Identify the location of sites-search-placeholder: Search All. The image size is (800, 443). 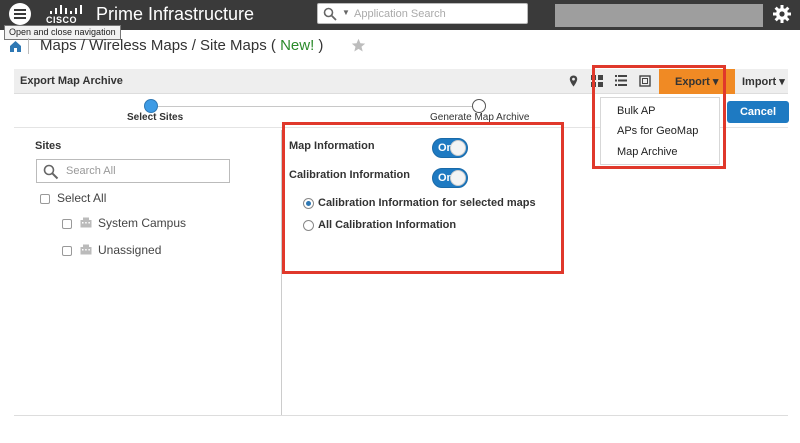
(91, 171).